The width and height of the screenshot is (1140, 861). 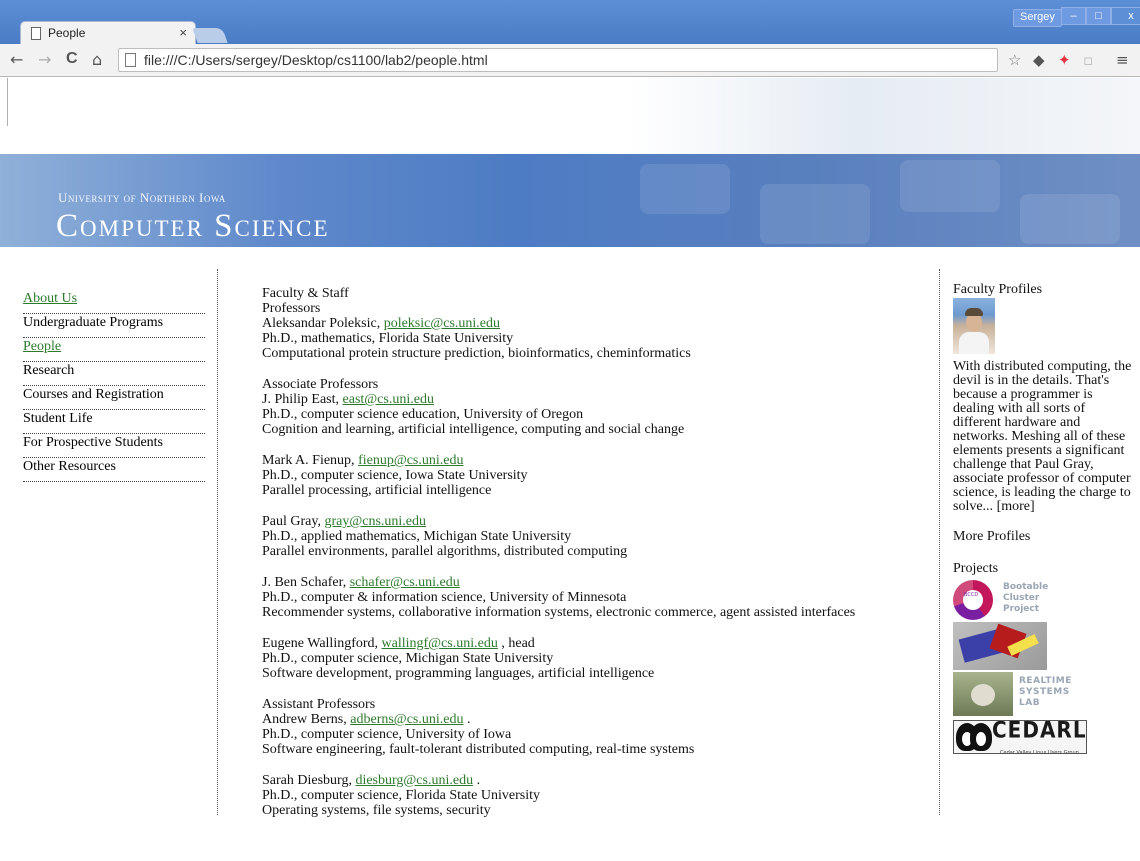 I want to click on person-email-link: fienup@cs.uni.edu, so click(x=410, y=460).